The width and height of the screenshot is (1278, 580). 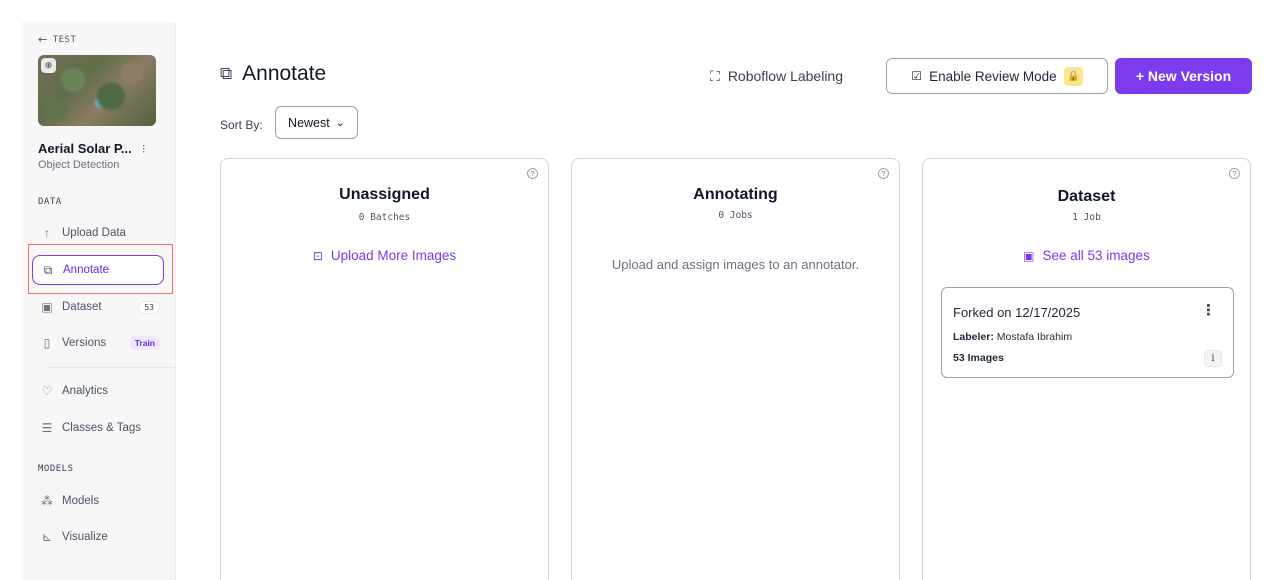 I want to click on project-menu-icon: ⁝, so click(x=144, y=149).